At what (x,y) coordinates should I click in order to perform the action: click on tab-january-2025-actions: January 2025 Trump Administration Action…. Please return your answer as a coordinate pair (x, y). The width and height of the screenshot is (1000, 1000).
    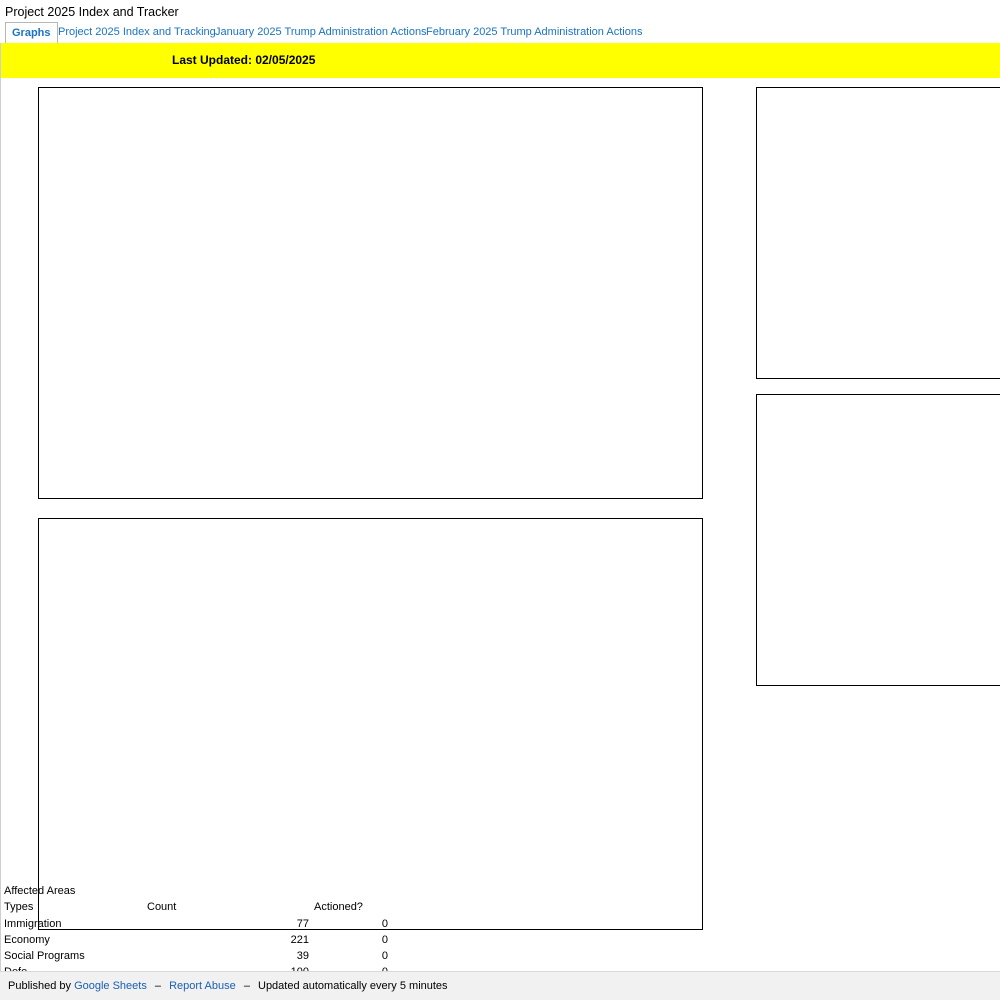
    Looking at the image, I should click on (321, 32).